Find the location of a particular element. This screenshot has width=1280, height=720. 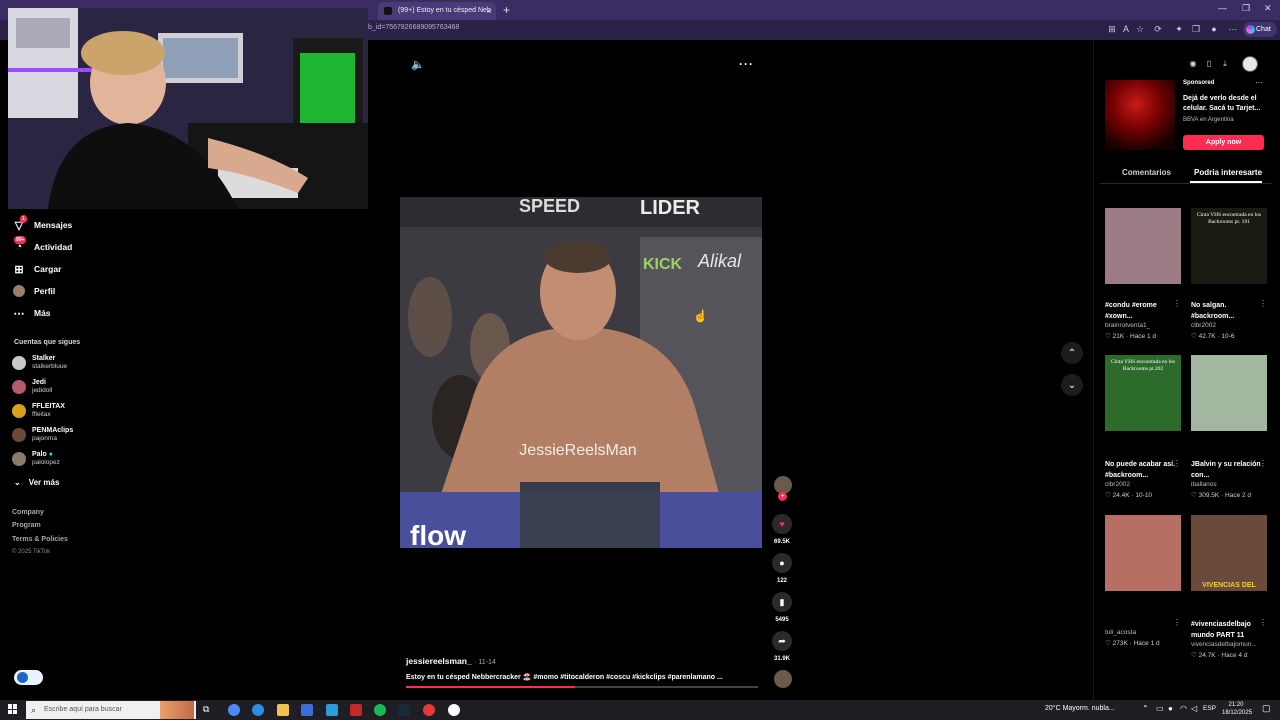

language-indicator: ESP is located at coordinates (1209, 708).